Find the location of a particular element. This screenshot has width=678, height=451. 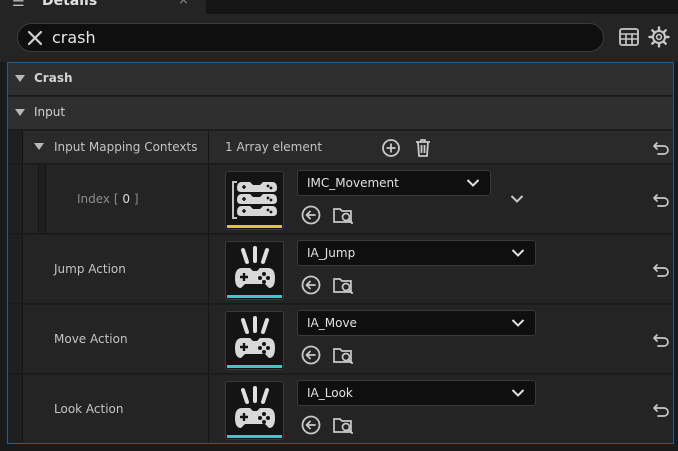

search-input: crash is located at coordinates (310, 37).